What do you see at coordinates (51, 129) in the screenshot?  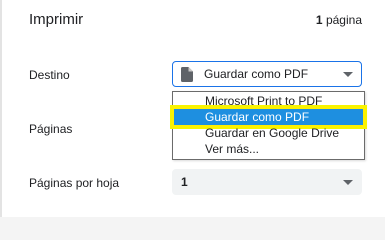 I see `pages-label: Páginas` at bounding box center [51, 129].